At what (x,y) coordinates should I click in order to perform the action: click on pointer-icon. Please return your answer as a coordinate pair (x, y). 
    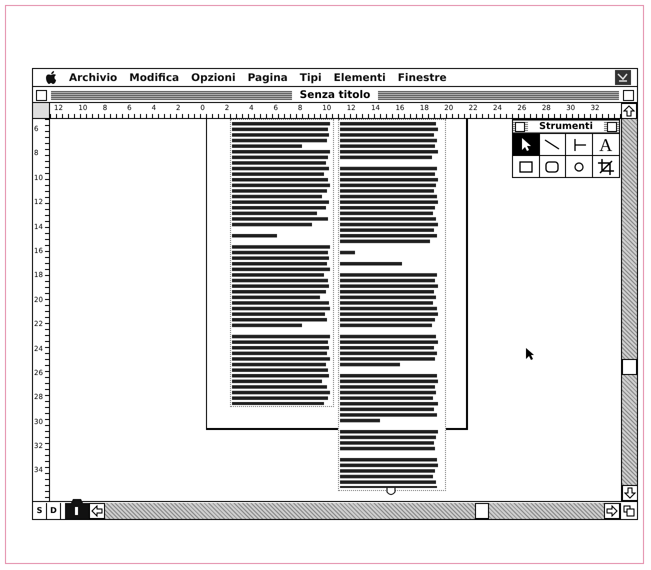
    Looking at the image, I should click on (530, 354).